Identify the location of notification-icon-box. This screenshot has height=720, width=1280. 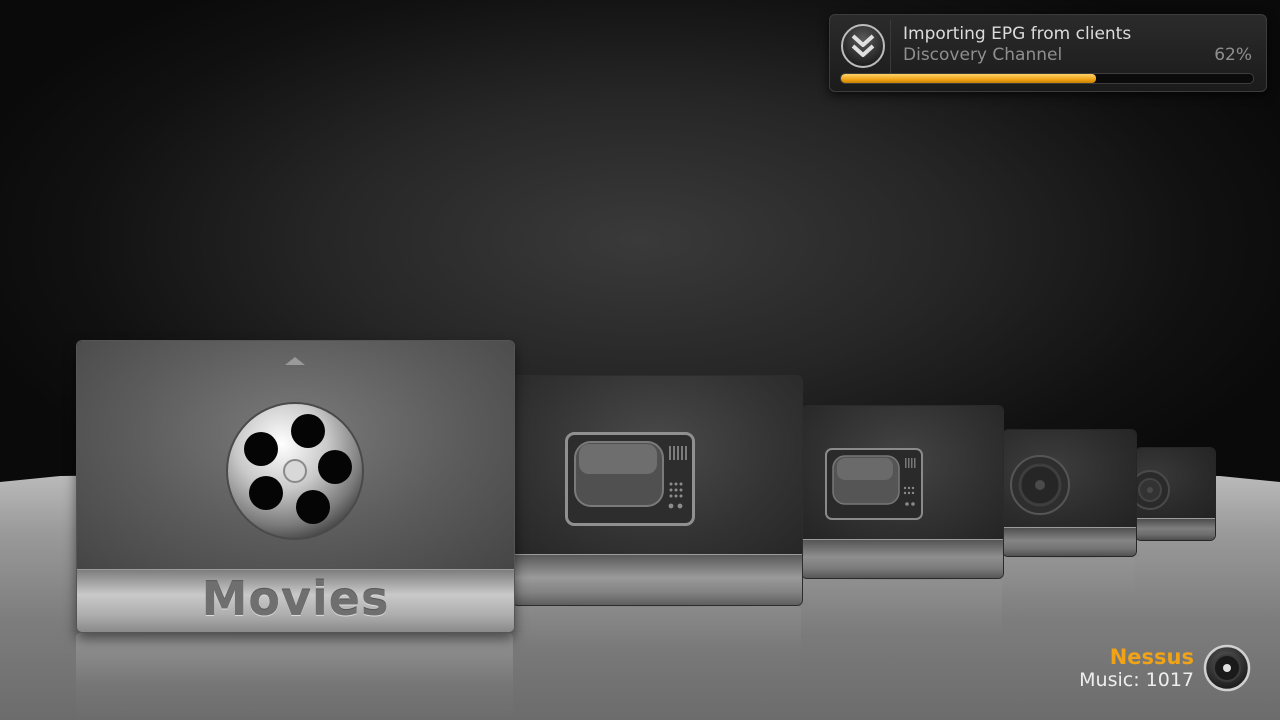
(863, 47).